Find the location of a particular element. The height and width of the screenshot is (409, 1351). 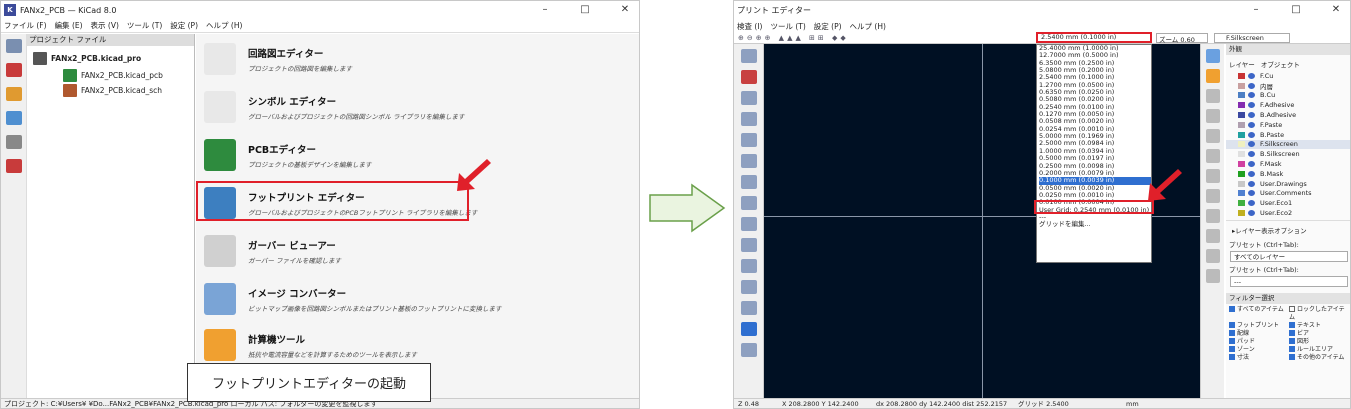

arc-icon is located at coordinates (1212, 116).